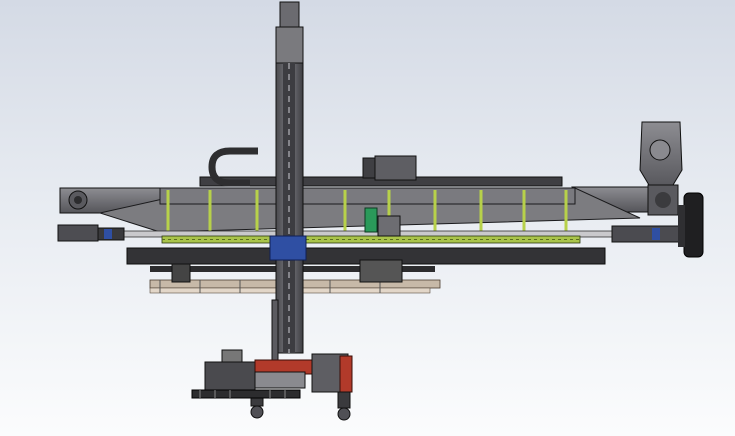 This screenshot has height=436, width=735. I want to click on drive-wheel-icon, so click(691, 225).